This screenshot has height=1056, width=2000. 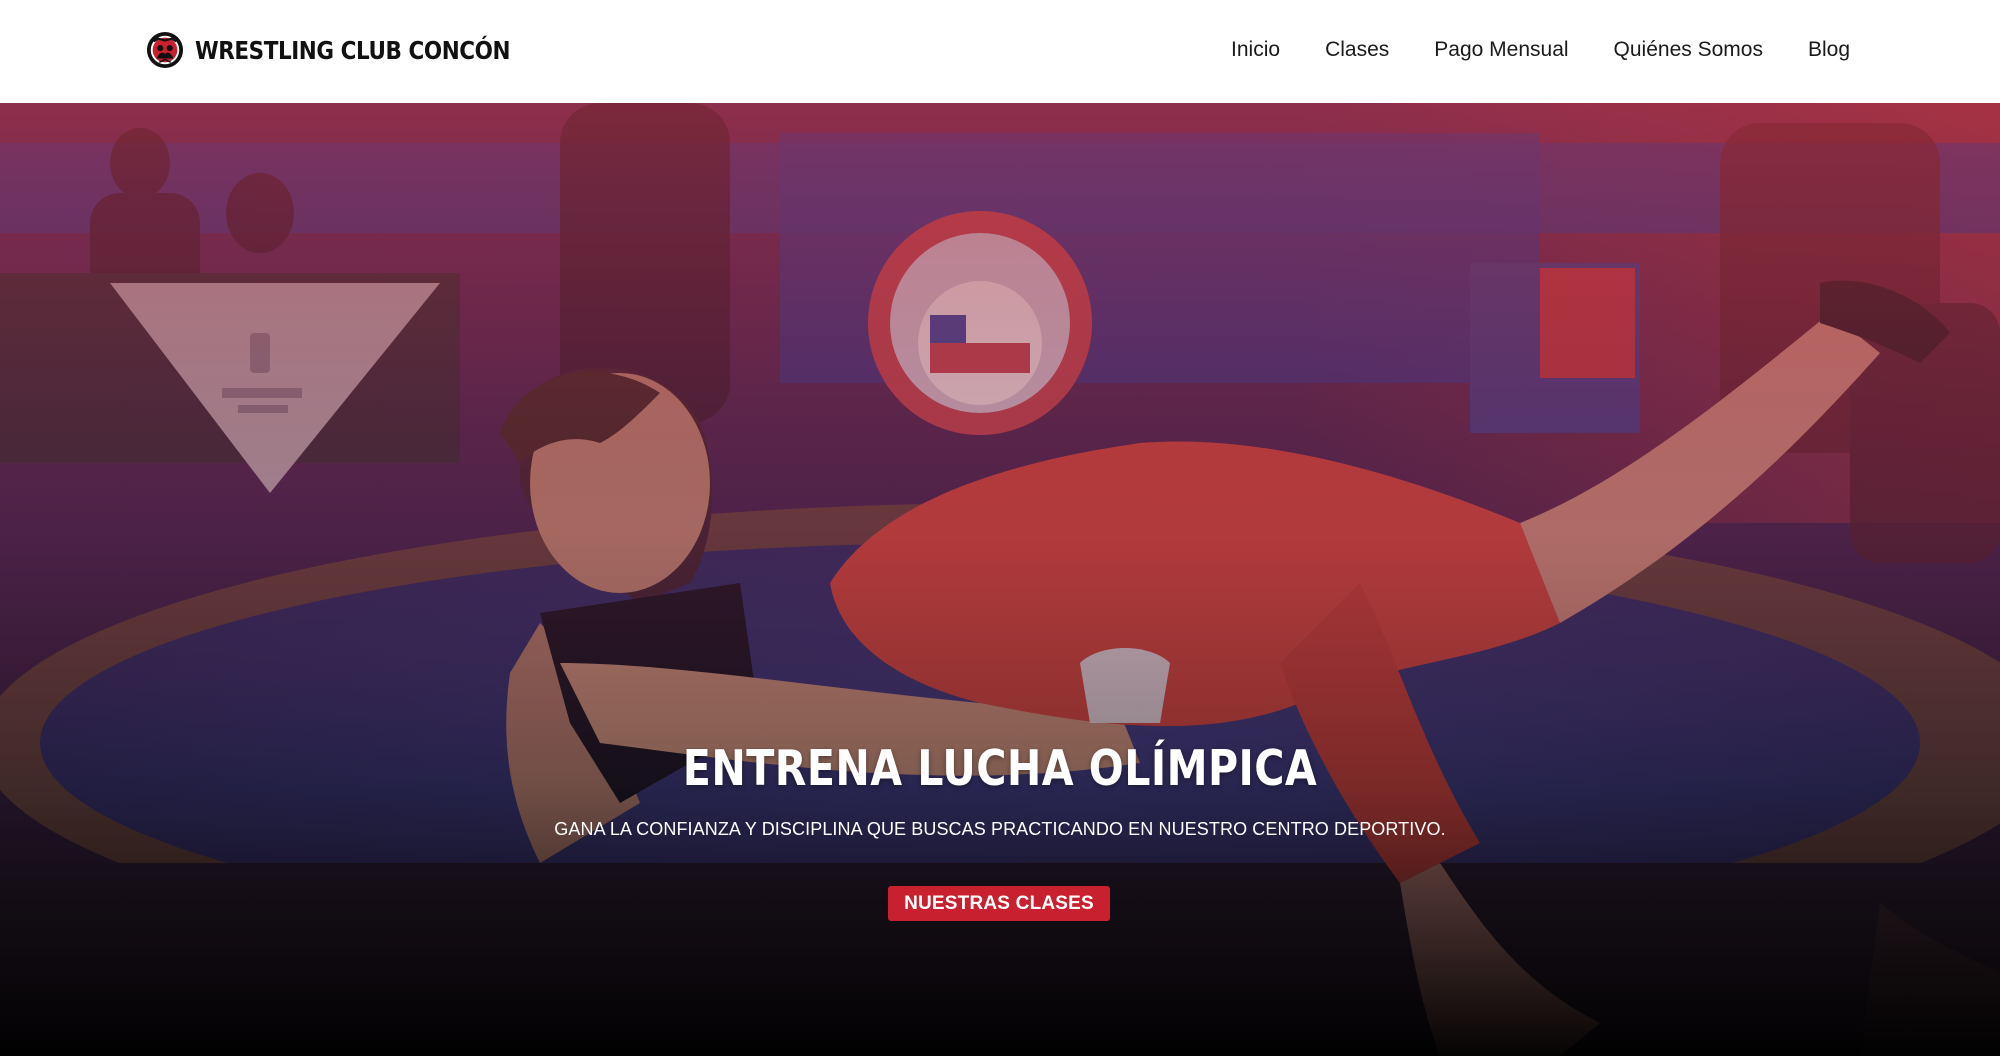 I want to click on nav-item-clases: Clases, so click(x=1357, y=50).